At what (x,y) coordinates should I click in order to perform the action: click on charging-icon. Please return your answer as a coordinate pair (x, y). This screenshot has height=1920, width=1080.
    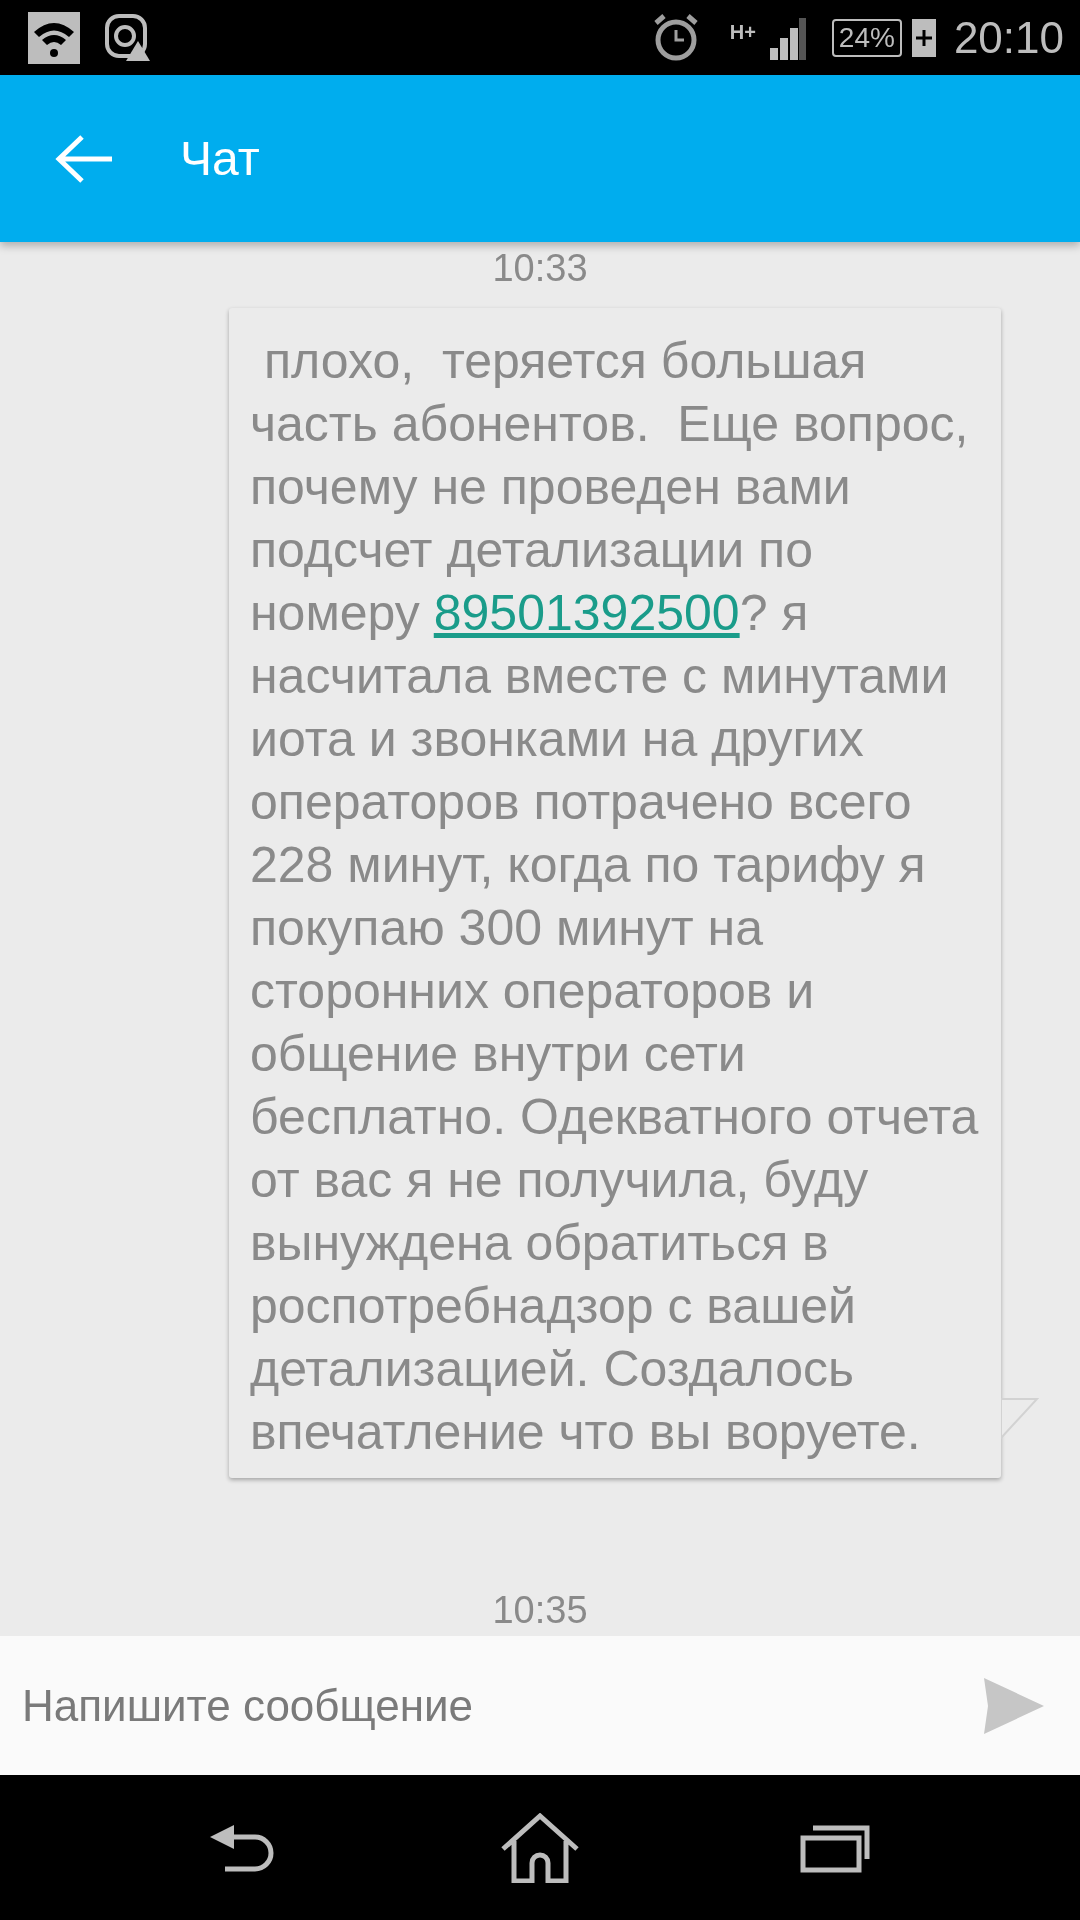
    Looking at the image, I should click on (923, 37).